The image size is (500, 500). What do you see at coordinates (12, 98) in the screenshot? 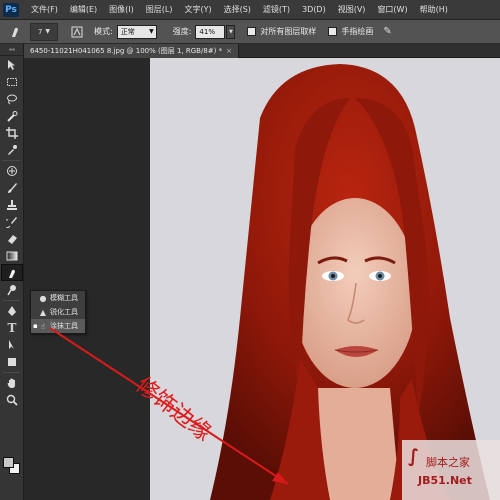
I see `lasso-tool-icon` at bounding box center [12, 98].